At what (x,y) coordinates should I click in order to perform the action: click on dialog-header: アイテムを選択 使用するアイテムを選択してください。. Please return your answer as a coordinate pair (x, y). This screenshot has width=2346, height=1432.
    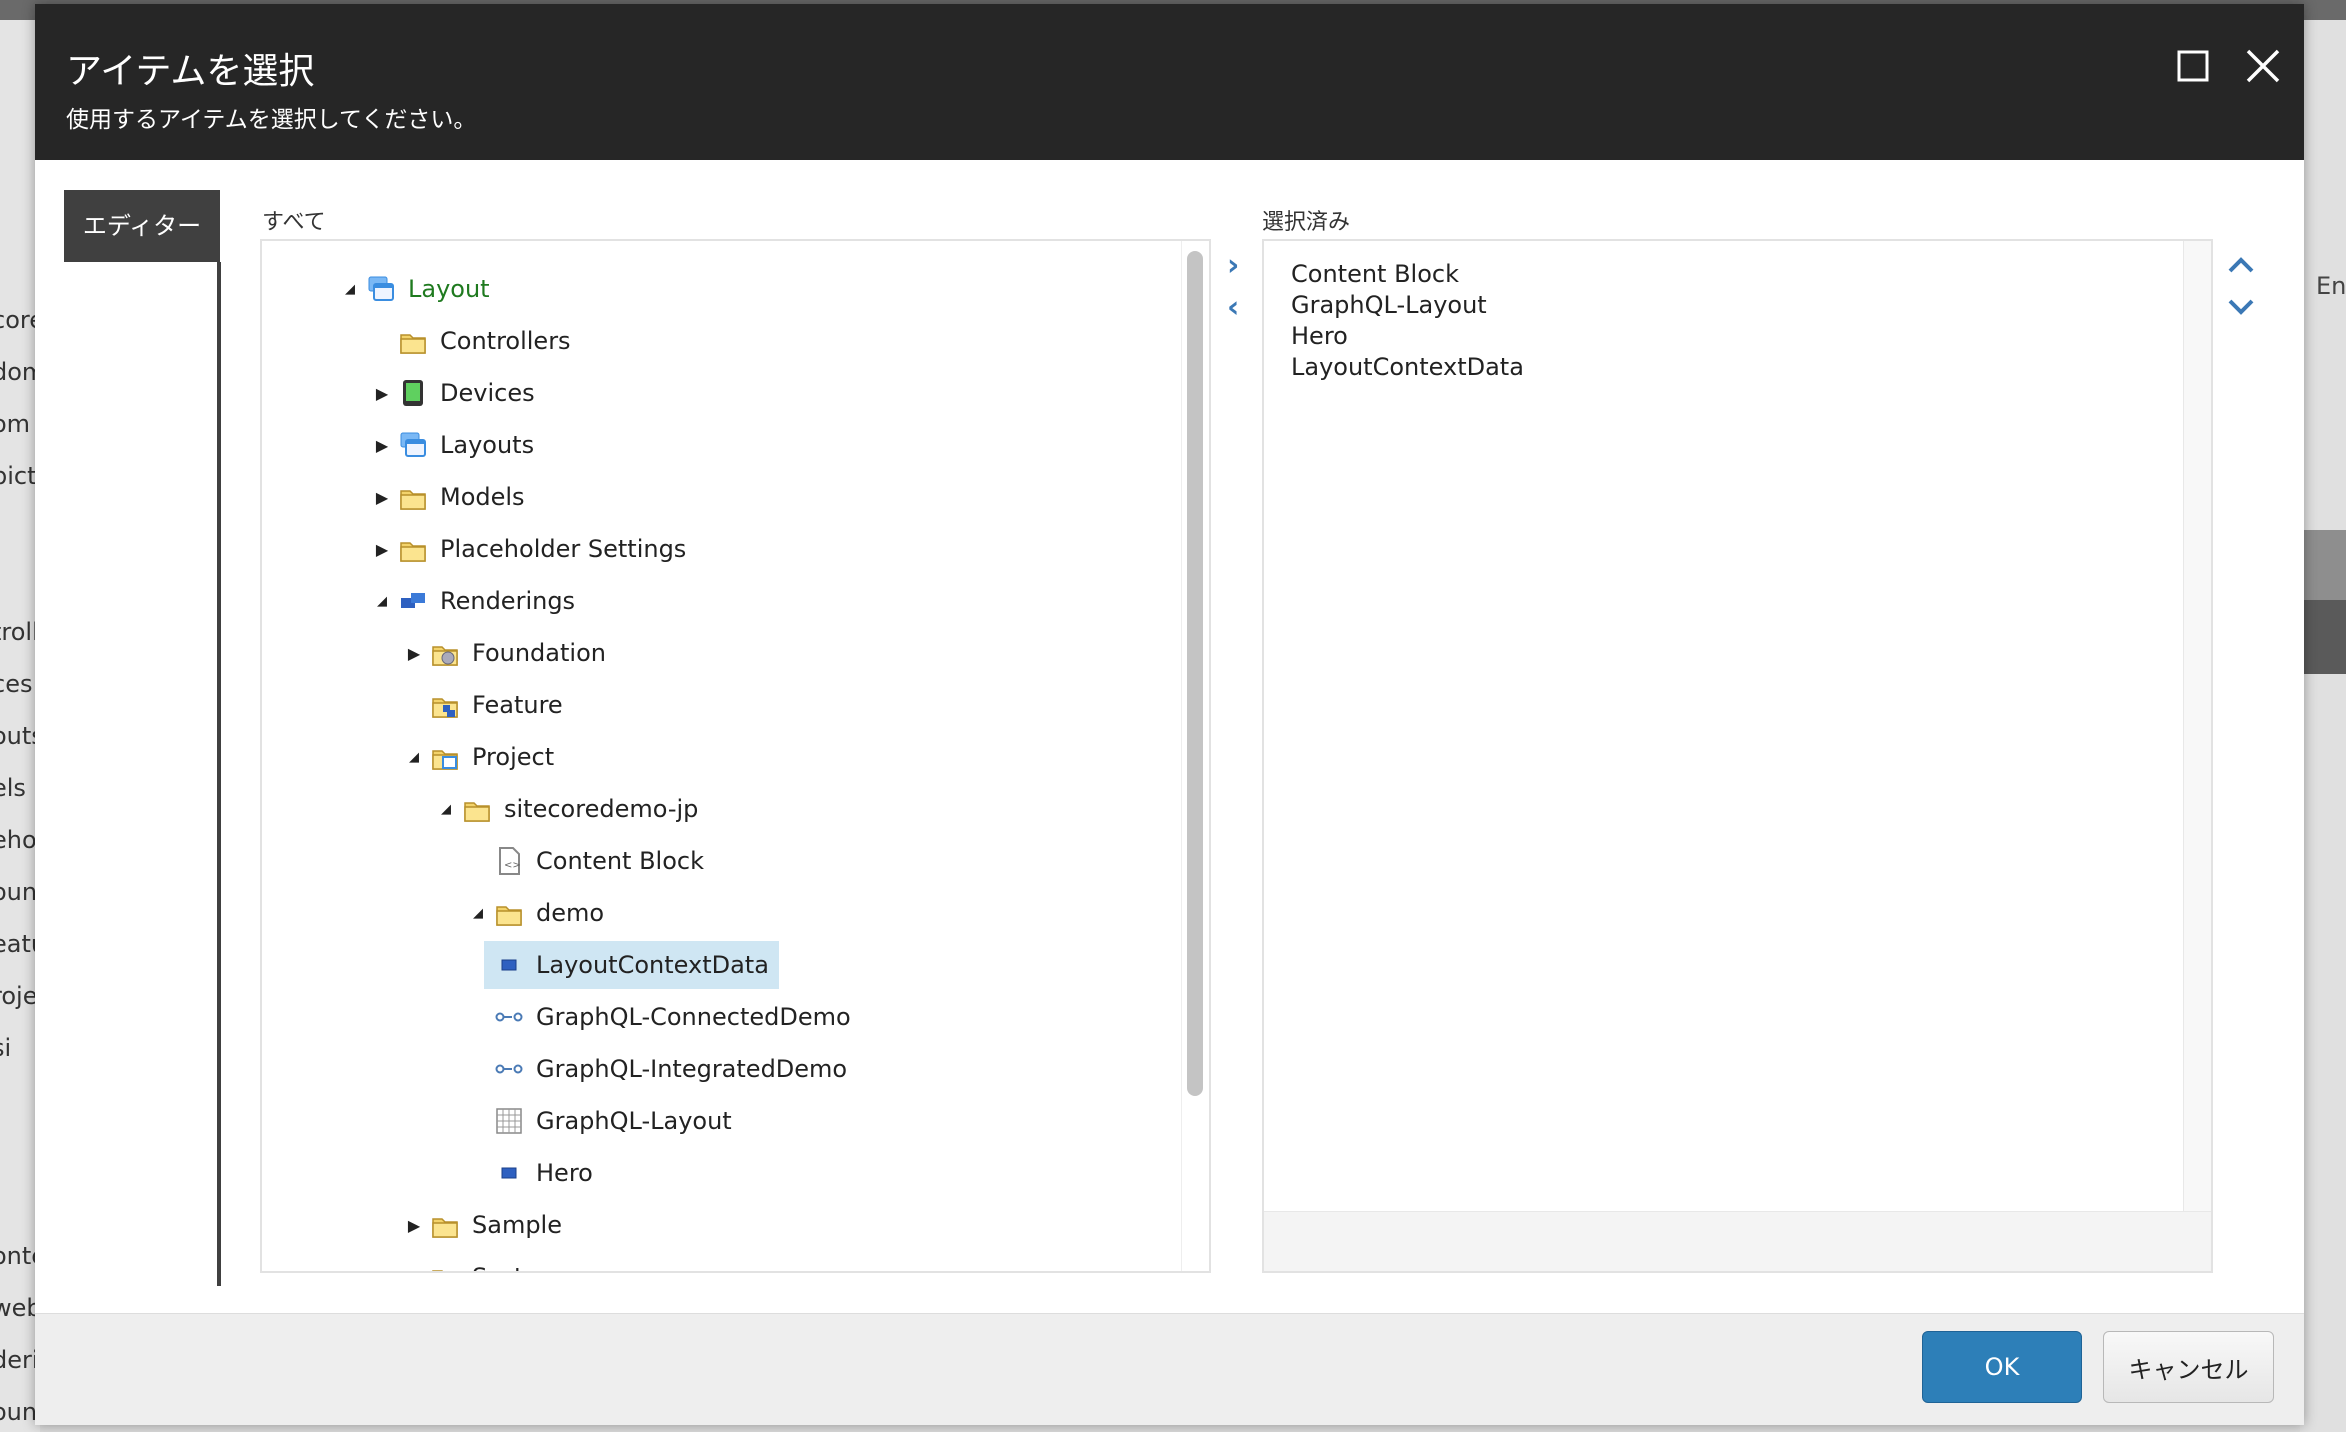
    Looking at the image, I should click on (1169, 82).